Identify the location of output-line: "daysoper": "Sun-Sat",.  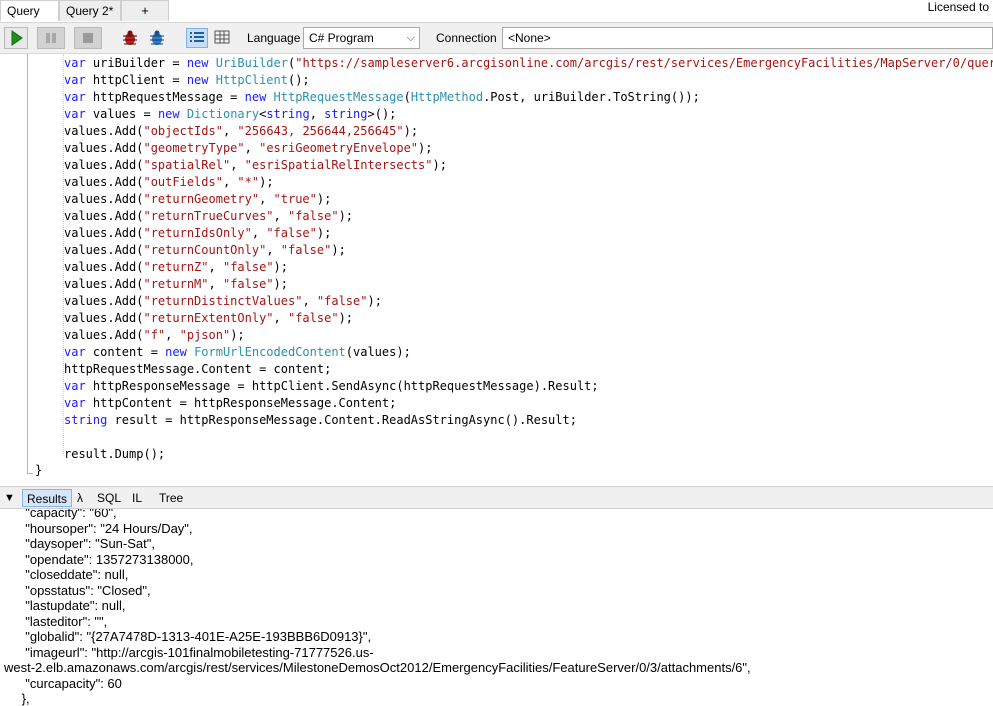
(86, 543).